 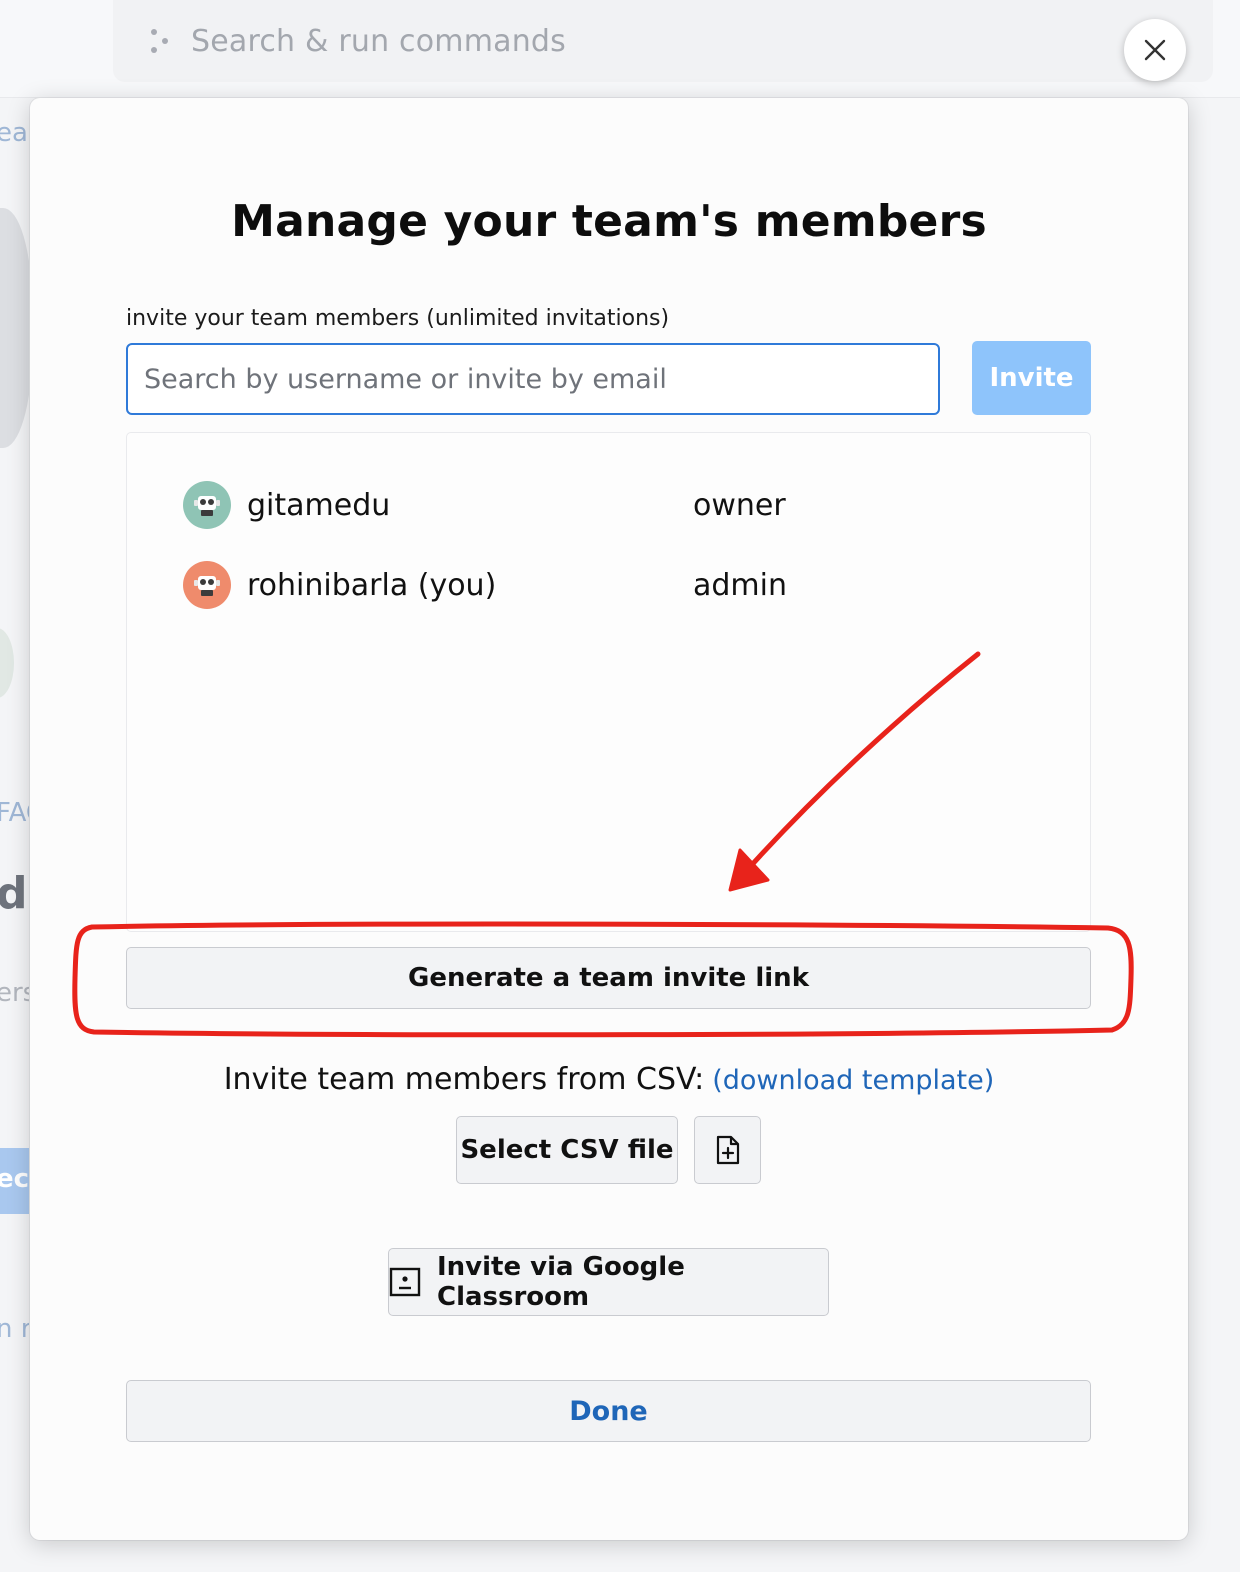 What do you see at coordinates (608, 1411) in the screenshot?
I see `done-button: Done` at bounding box center [608, 1411].